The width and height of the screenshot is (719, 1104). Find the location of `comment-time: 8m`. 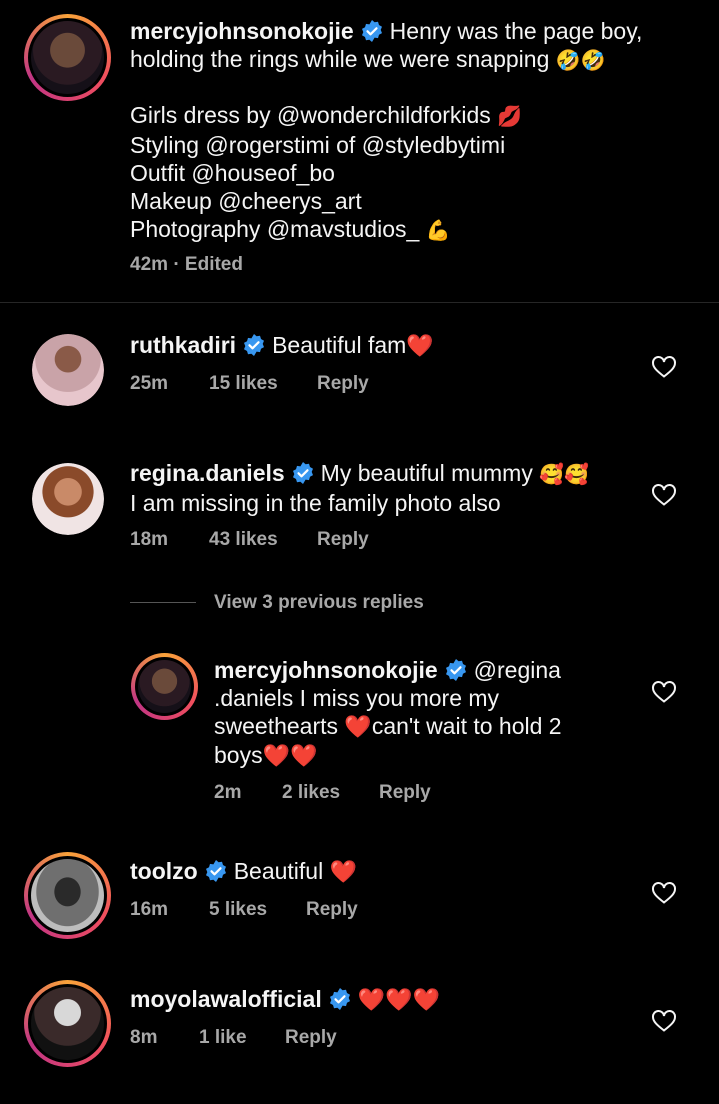

comment-time: 8m is located at coordinates (144, 1037).